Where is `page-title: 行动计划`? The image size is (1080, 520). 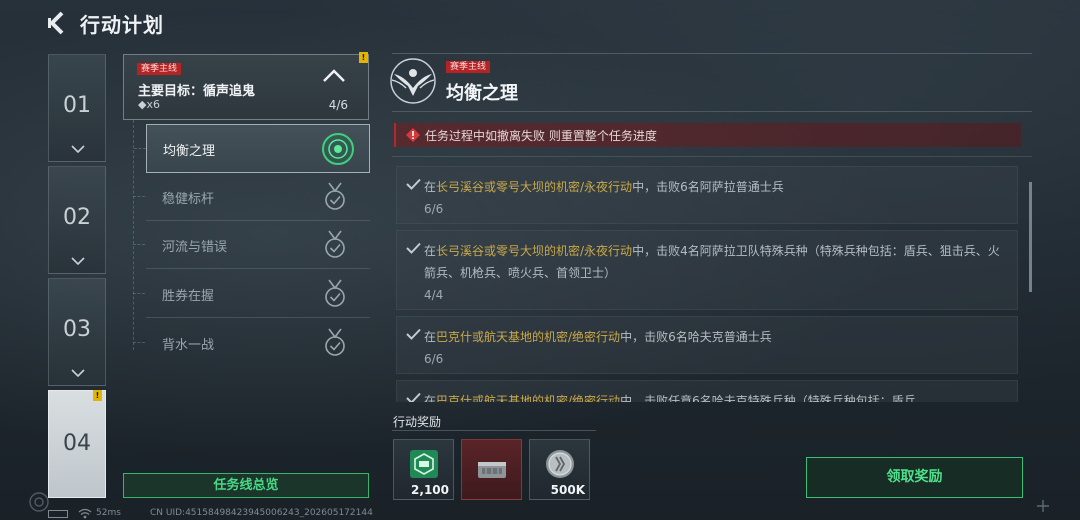
page-title: 行动计划 is located at coordinates (122, 25).